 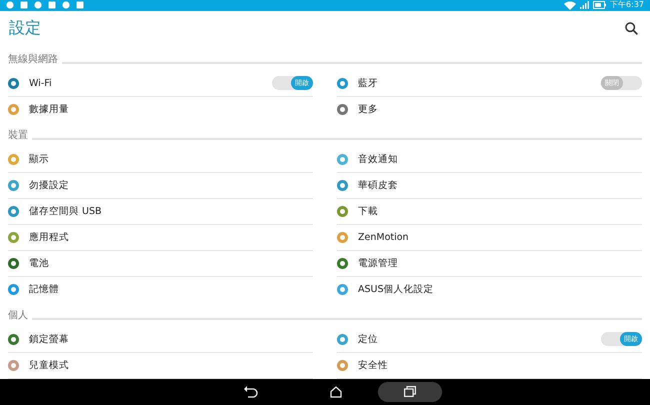 I want to click on setting-item: 更多, so click(x=500, y=109).